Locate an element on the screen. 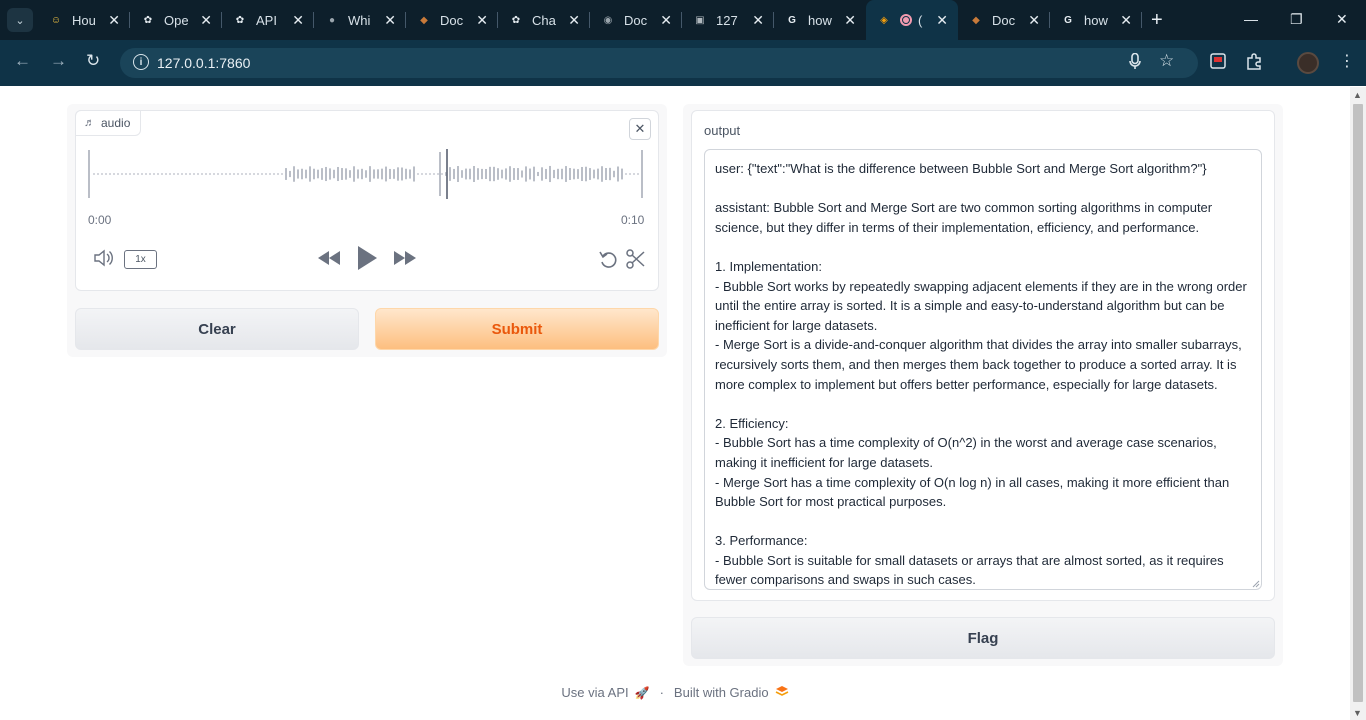 This screenshot has height=720, width=1366. use-via-api-link: Use via API is located at coordinates (594, 692).